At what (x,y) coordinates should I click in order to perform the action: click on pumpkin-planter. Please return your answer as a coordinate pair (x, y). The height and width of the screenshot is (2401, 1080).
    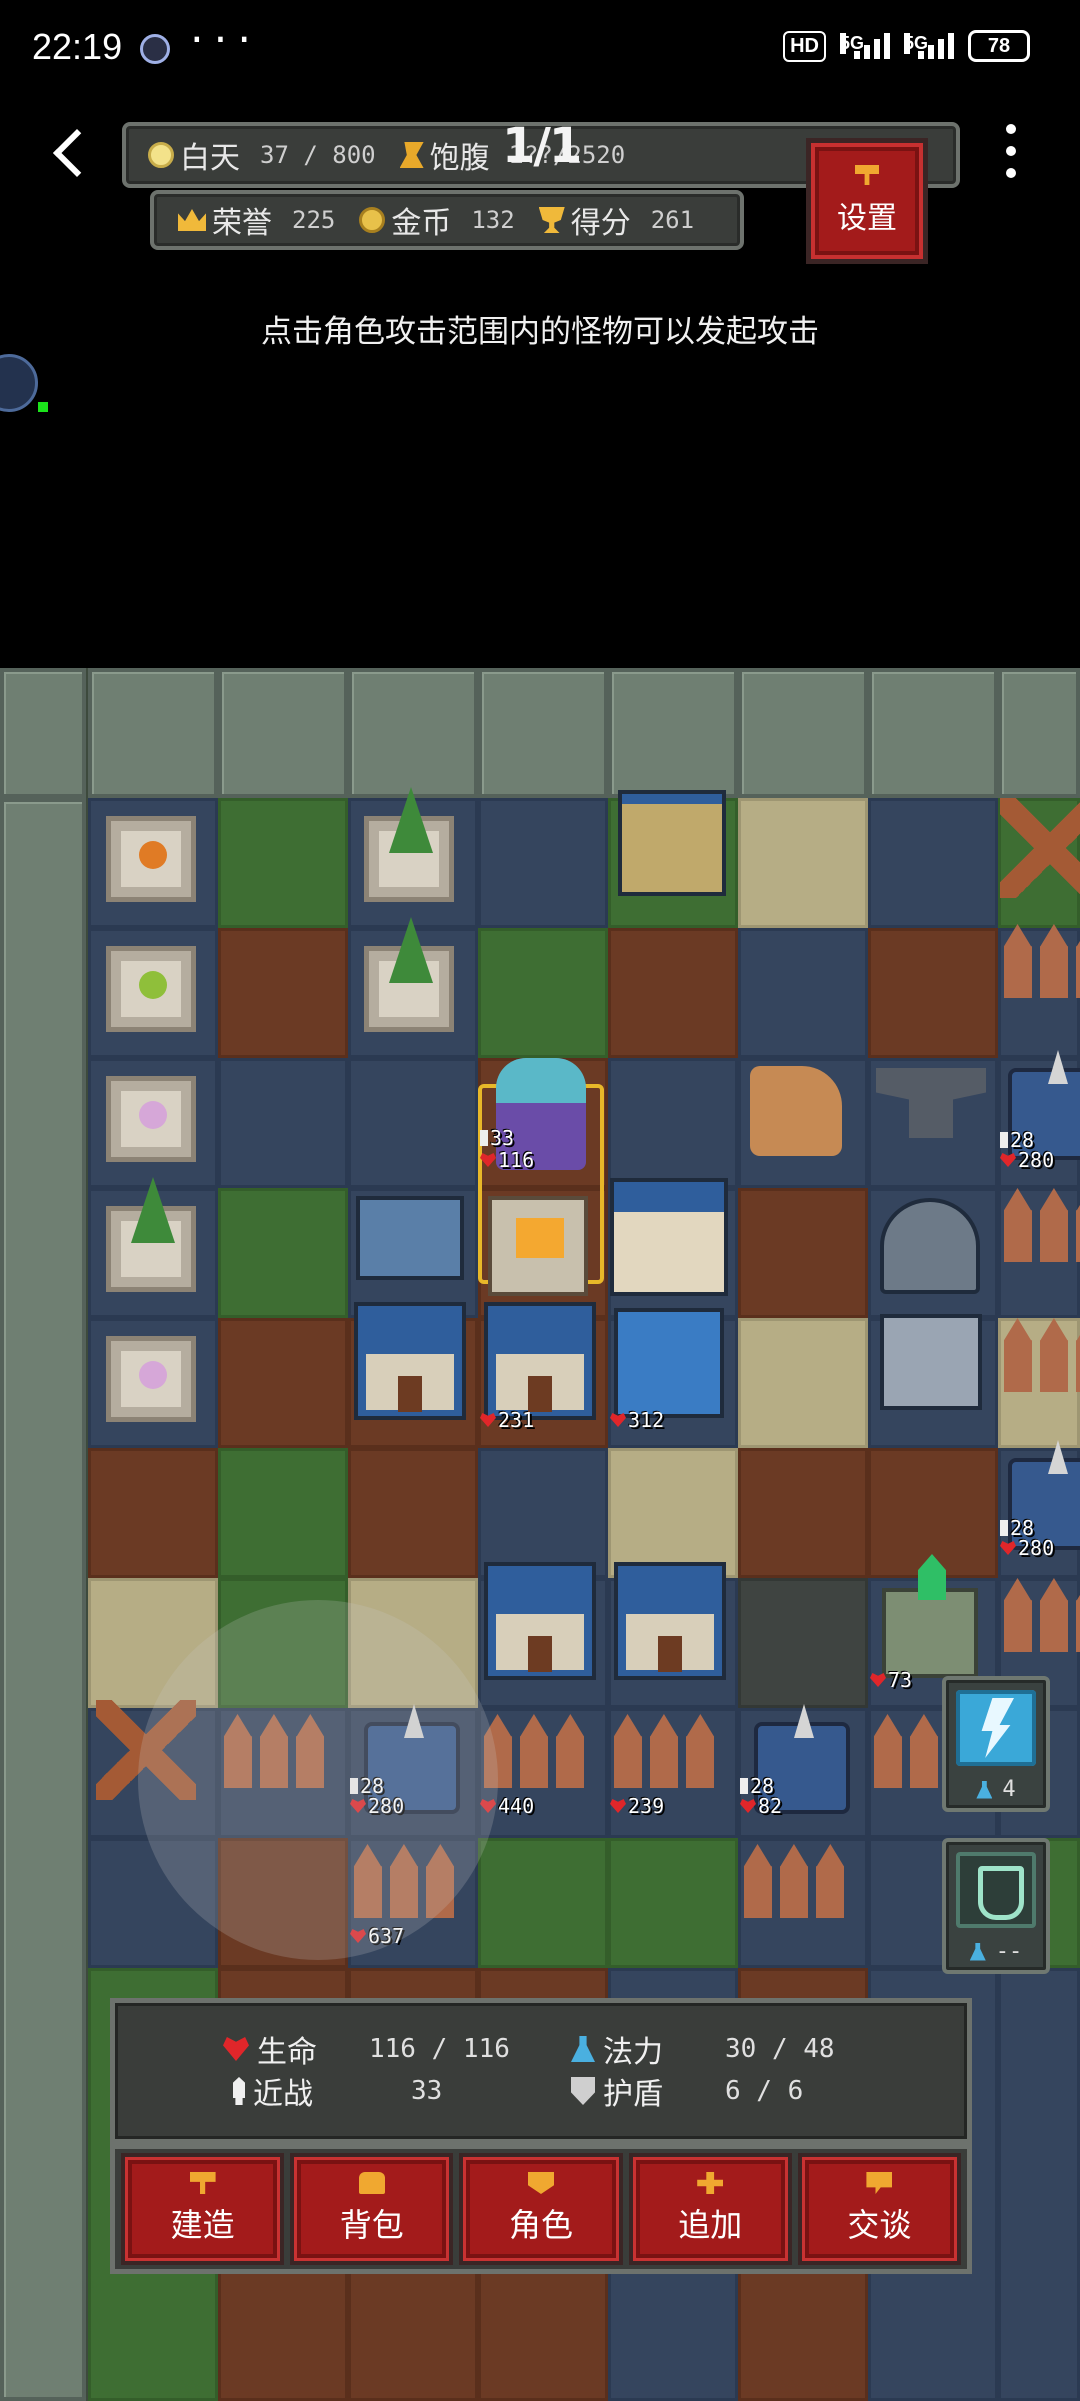
    Looking at the image, I should click on (151, 859).